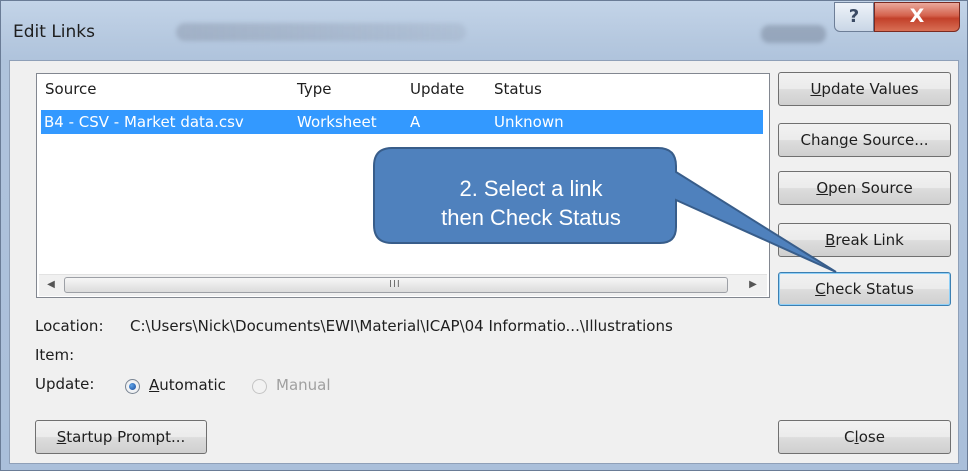  What do you see at coordinates (531, 203) in the screenshot?
I see `callout-text: 2. Select a link then Check Status` at bounding box center [531, 203].